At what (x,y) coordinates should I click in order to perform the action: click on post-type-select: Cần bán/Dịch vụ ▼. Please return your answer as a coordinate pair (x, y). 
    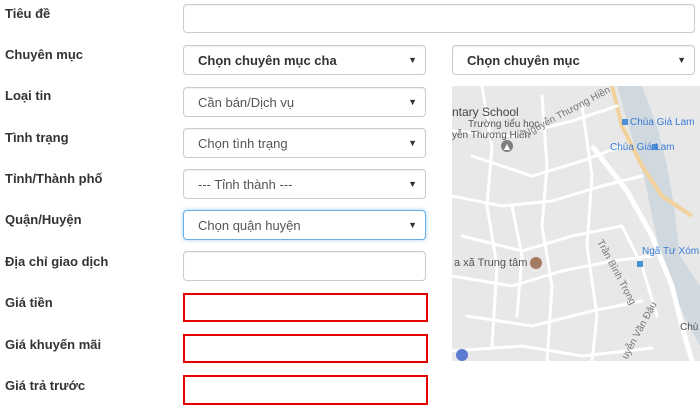
    Looking at the image, I should click on (304, 102).